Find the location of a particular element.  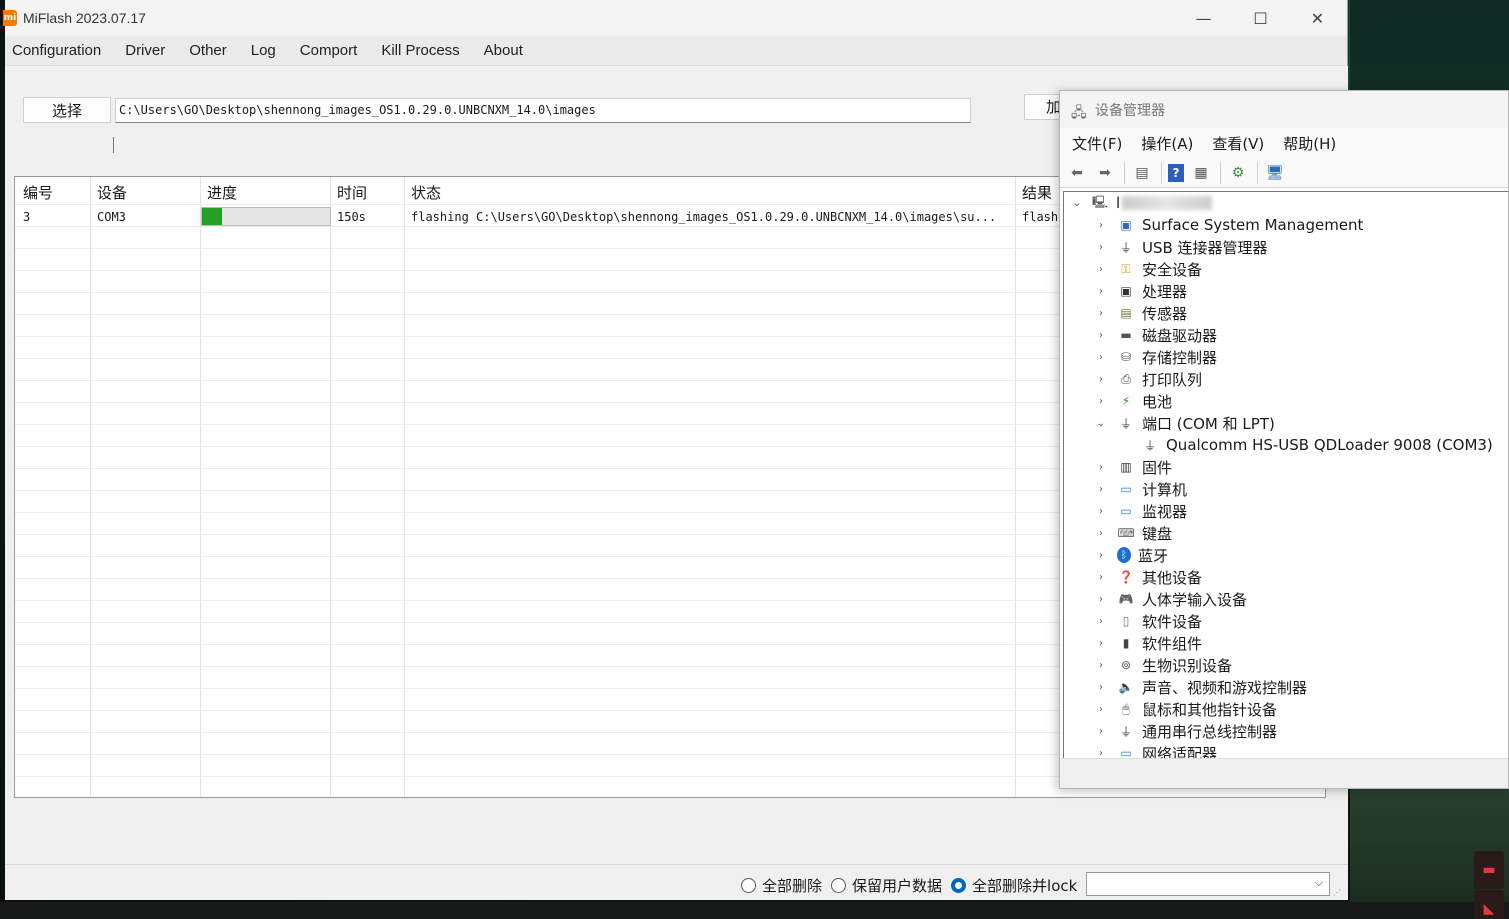

header-result: 结果 is located at coordinates (1037, 192).